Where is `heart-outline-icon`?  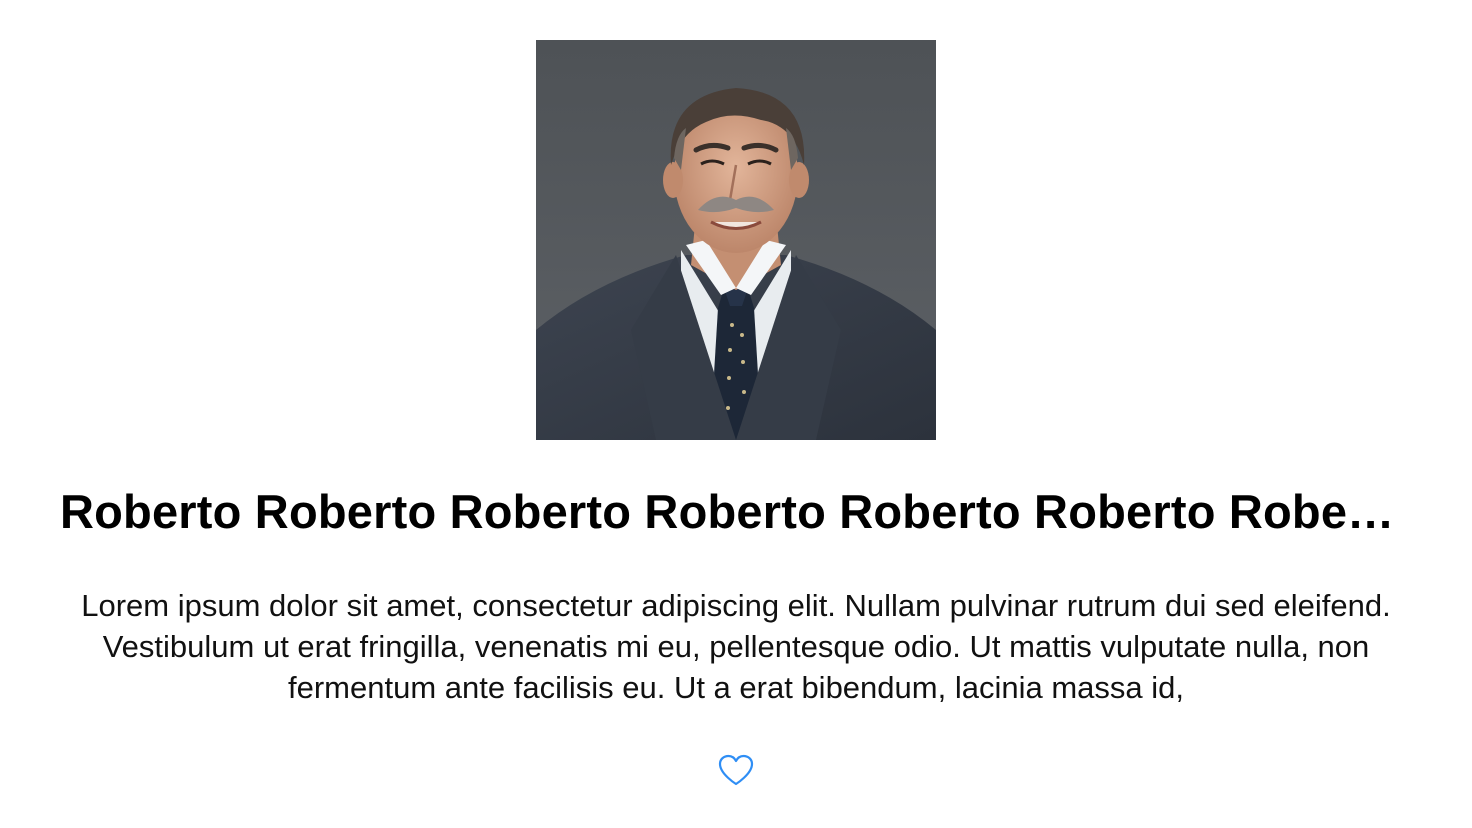 heart-outline-icon is located at coordinates (736, 770).